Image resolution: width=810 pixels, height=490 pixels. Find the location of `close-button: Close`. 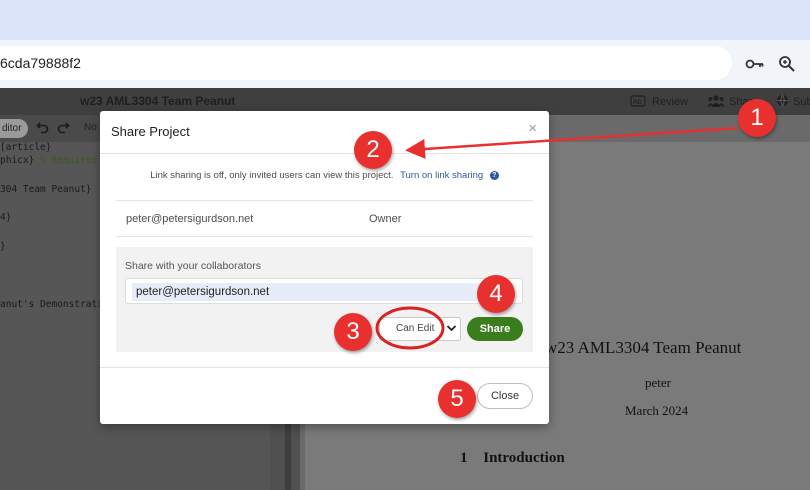

close-button: Close is located at coordinates (505, 396).